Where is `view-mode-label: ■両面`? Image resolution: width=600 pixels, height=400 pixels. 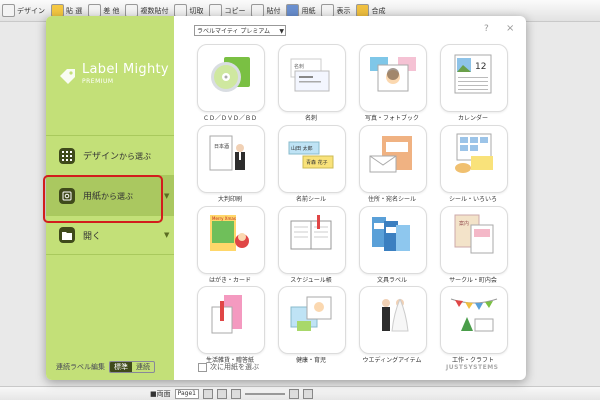 view-mode-label: ■両面 is located at coordinates (160, 393).